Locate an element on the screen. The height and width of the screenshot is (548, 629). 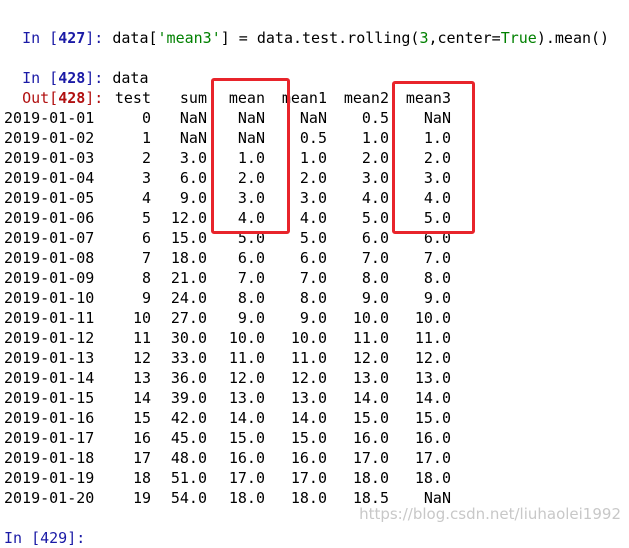
cell-mean: 4.0 is located at coordinates (251, 218).